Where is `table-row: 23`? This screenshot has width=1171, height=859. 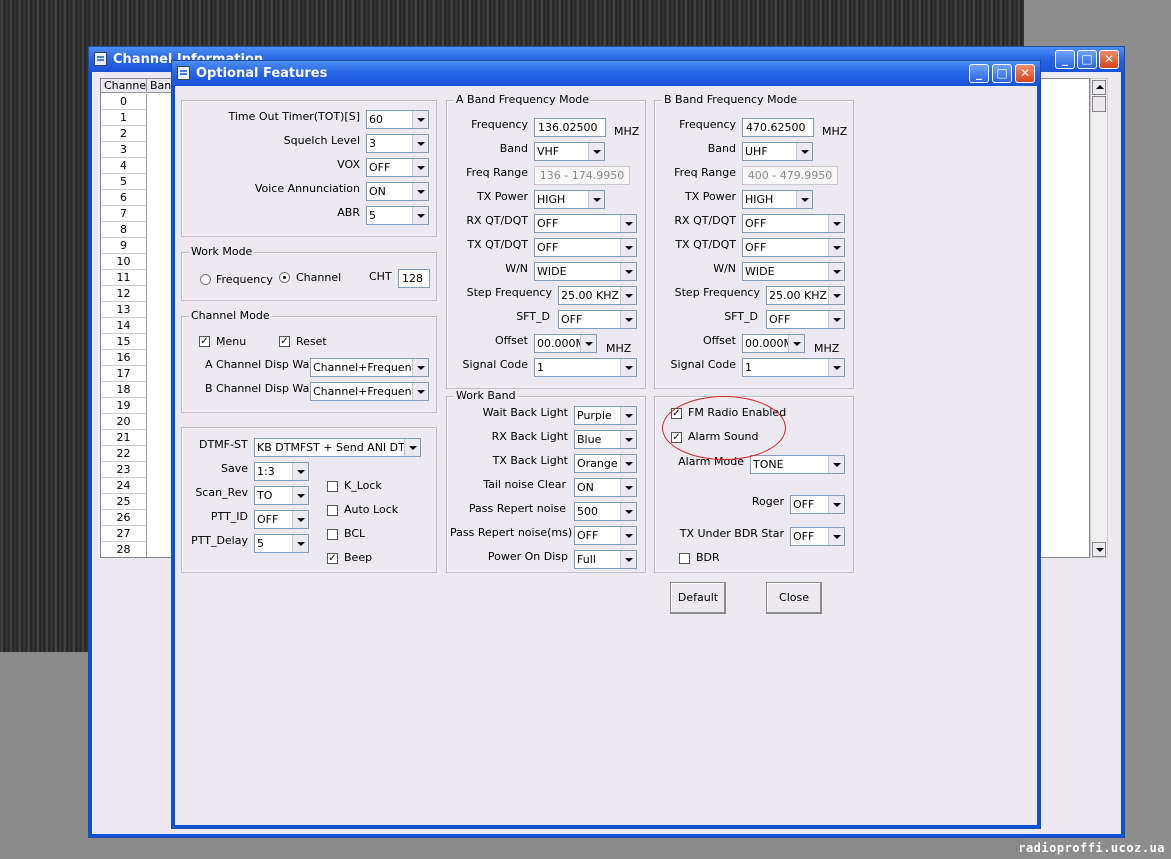 table-row: 23 is located at coordinates (124, 470).